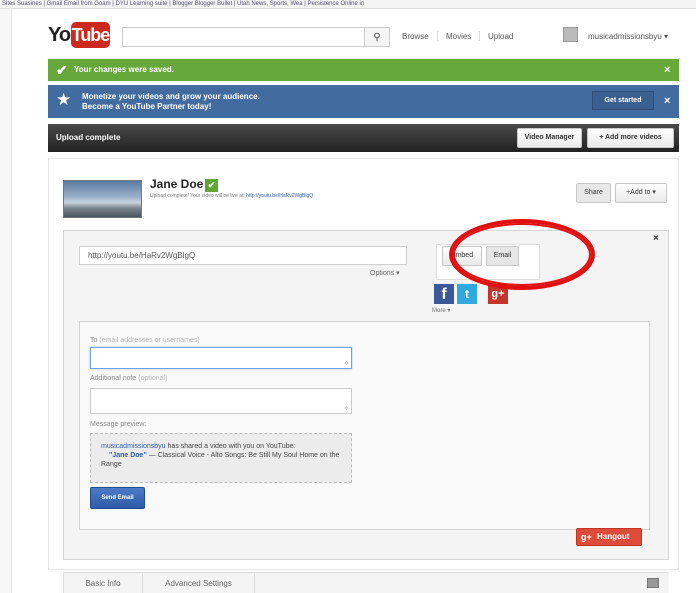 The width and height of the screenshot is (696, 593). What do you see at coordinates (279, 196) in the screenshot?
I see `video-link: http://youtu.be/HaRv2WgBlgQ` at bounding box center [279, 196].